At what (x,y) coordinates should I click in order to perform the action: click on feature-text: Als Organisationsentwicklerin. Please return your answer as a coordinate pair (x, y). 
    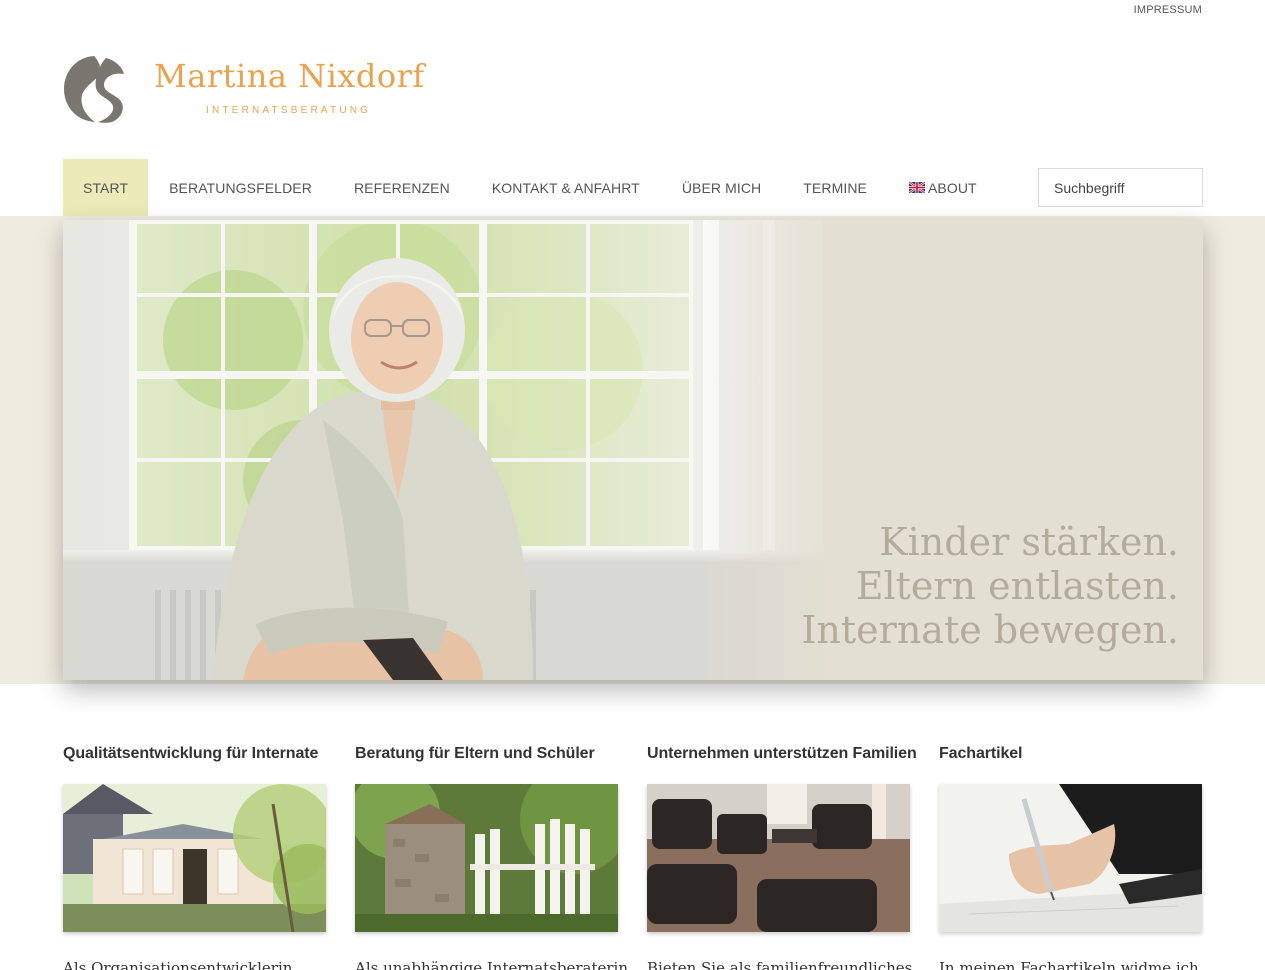
    Looking at the image, I should click on (178, 964).